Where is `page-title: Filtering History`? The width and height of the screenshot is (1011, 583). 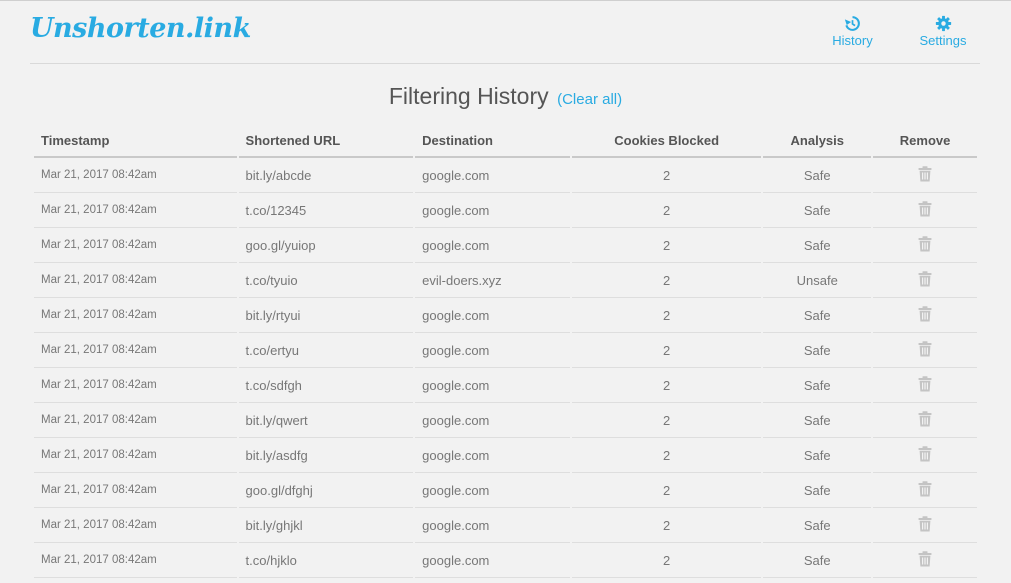 page-title: Filtering History is located at coordinates (468, 96).